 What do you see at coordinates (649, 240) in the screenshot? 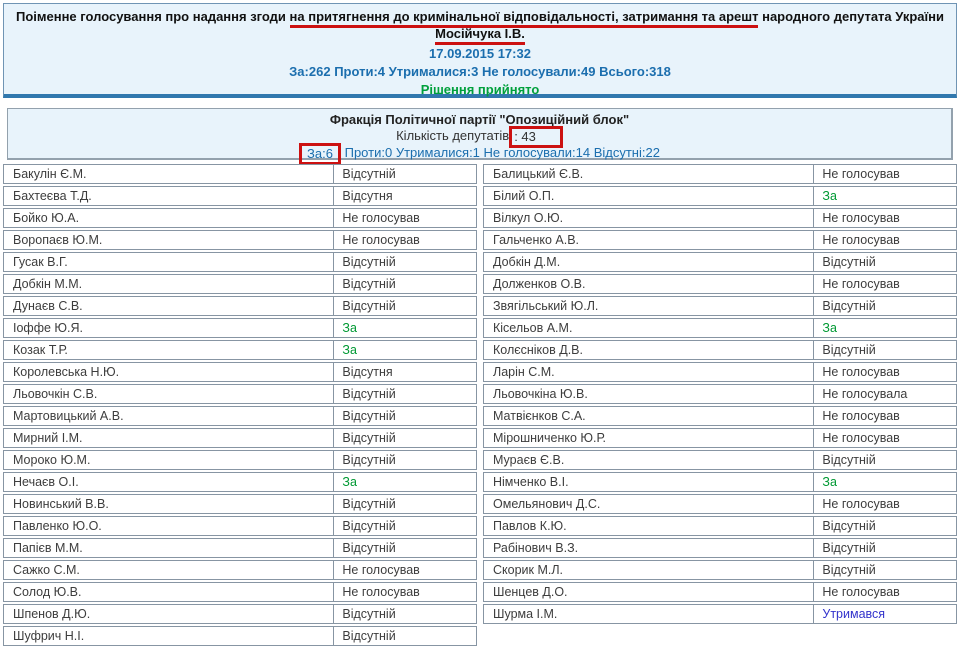
I see `deputy-name: Гальченко А.В.` at bounding box center [649, 240].